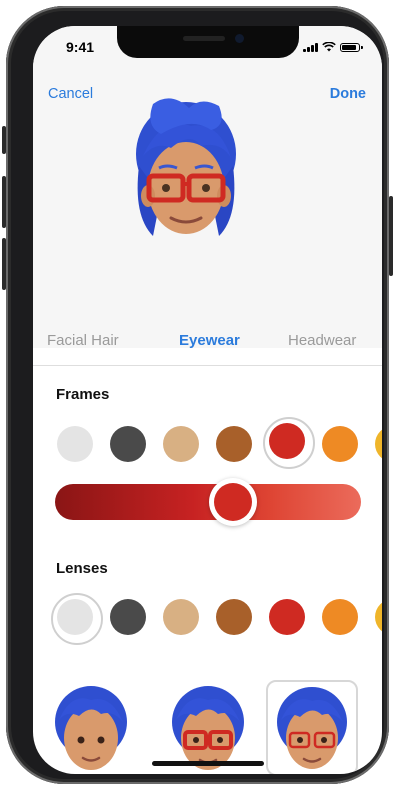 The image size is (395, 790). I want to click on frame-color-slider-thumb, so click(233, 502).